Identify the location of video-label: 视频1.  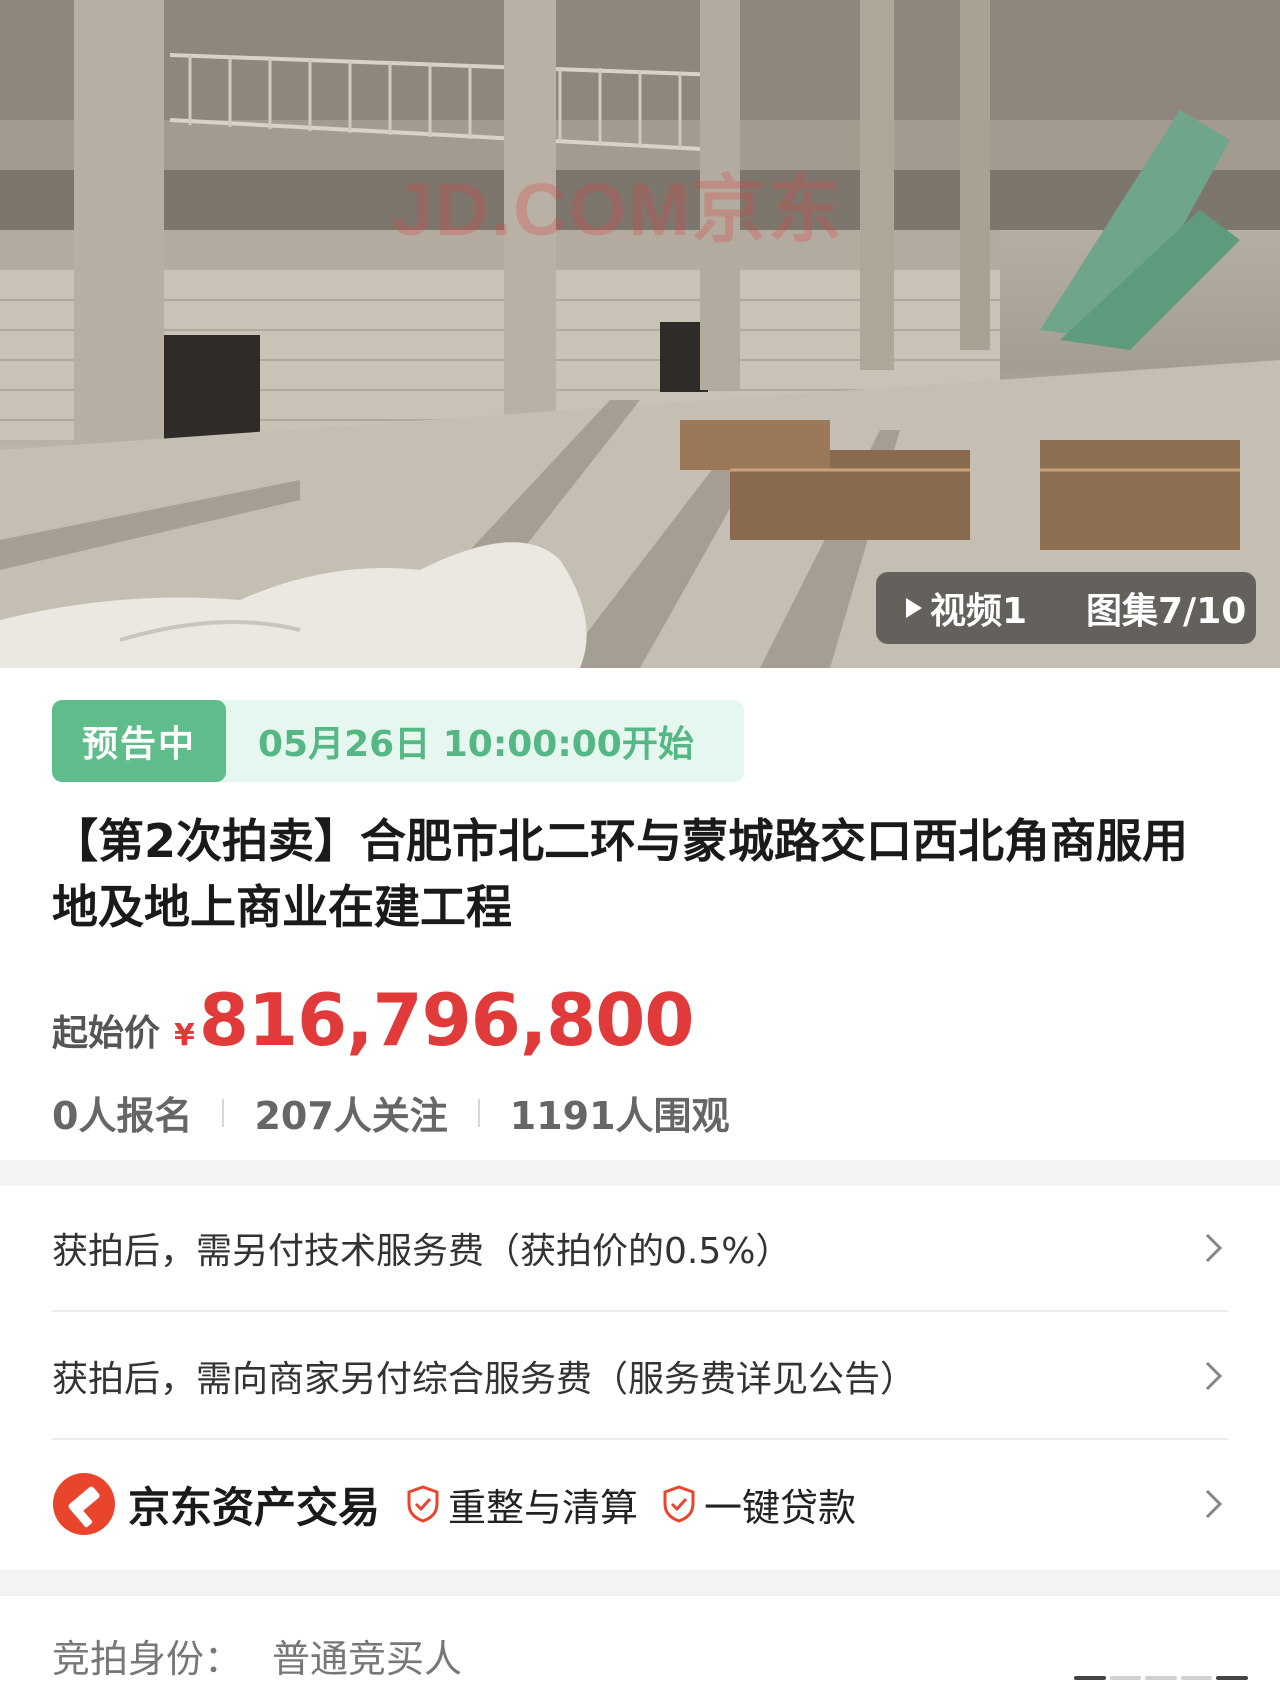
(979, 611).